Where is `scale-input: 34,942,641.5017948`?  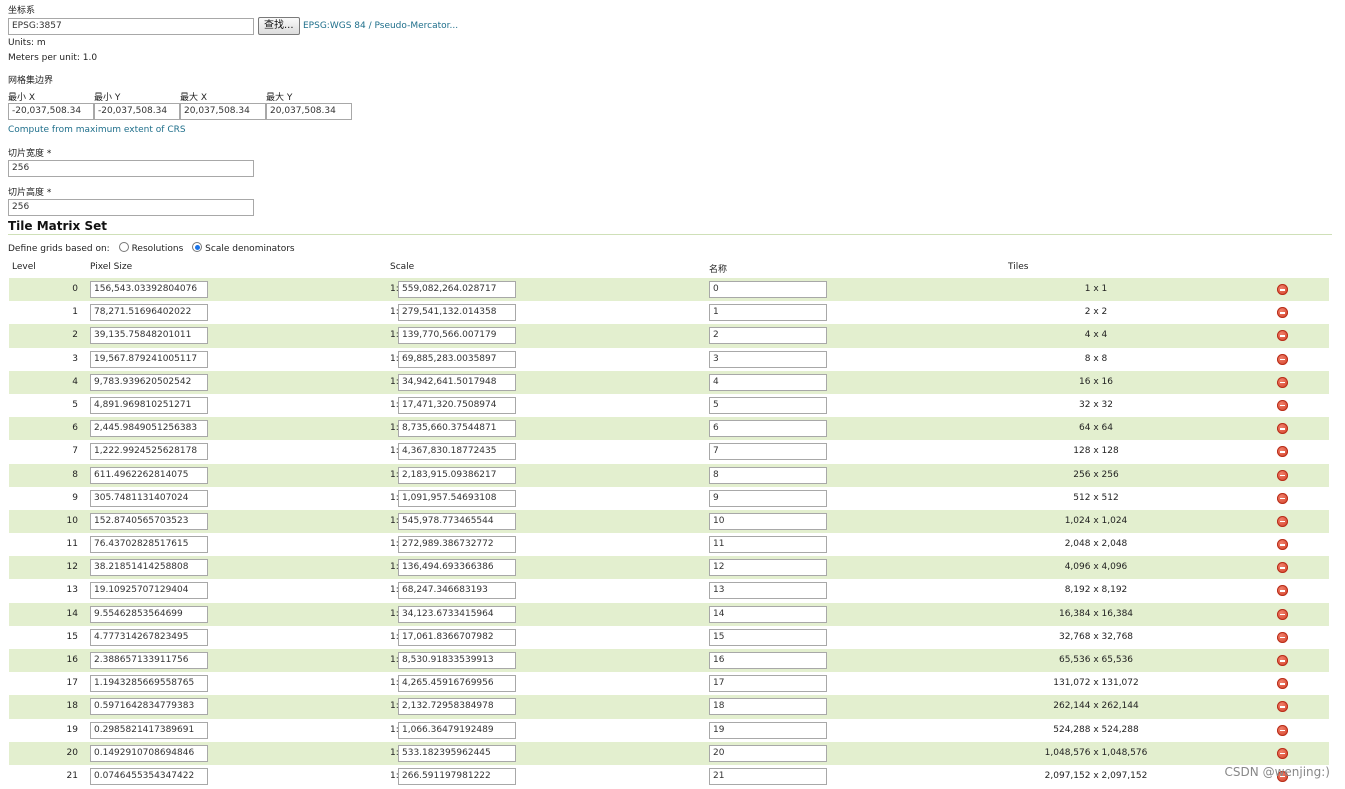
scale-input: 34,942,641.5017948 is located at coordinates (457, 382).